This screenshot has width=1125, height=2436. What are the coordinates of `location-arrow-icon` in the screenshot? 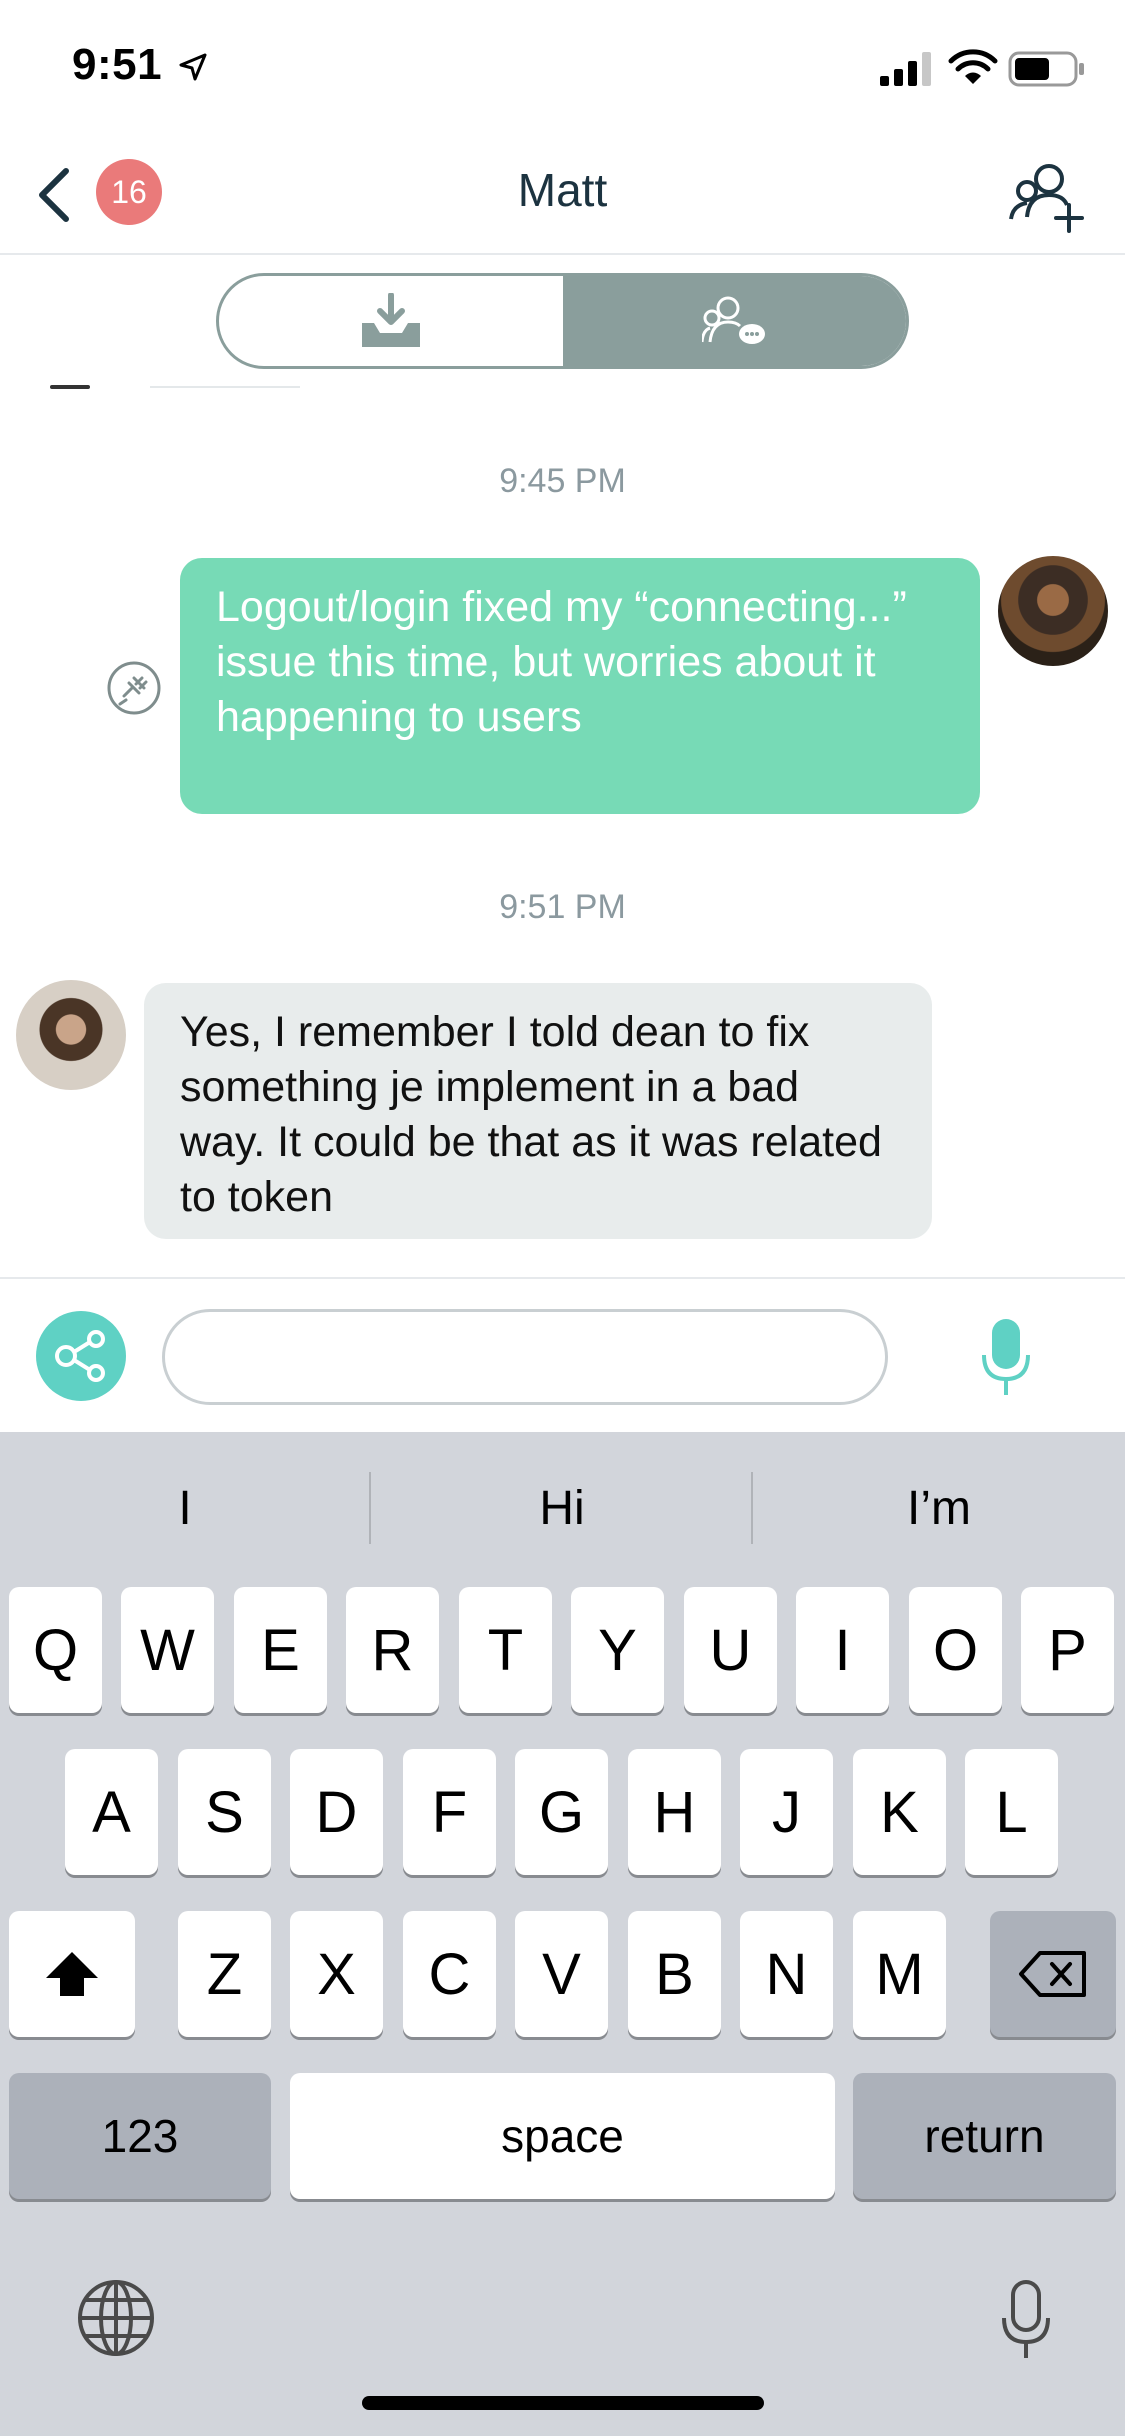 It's located at (193, 67).